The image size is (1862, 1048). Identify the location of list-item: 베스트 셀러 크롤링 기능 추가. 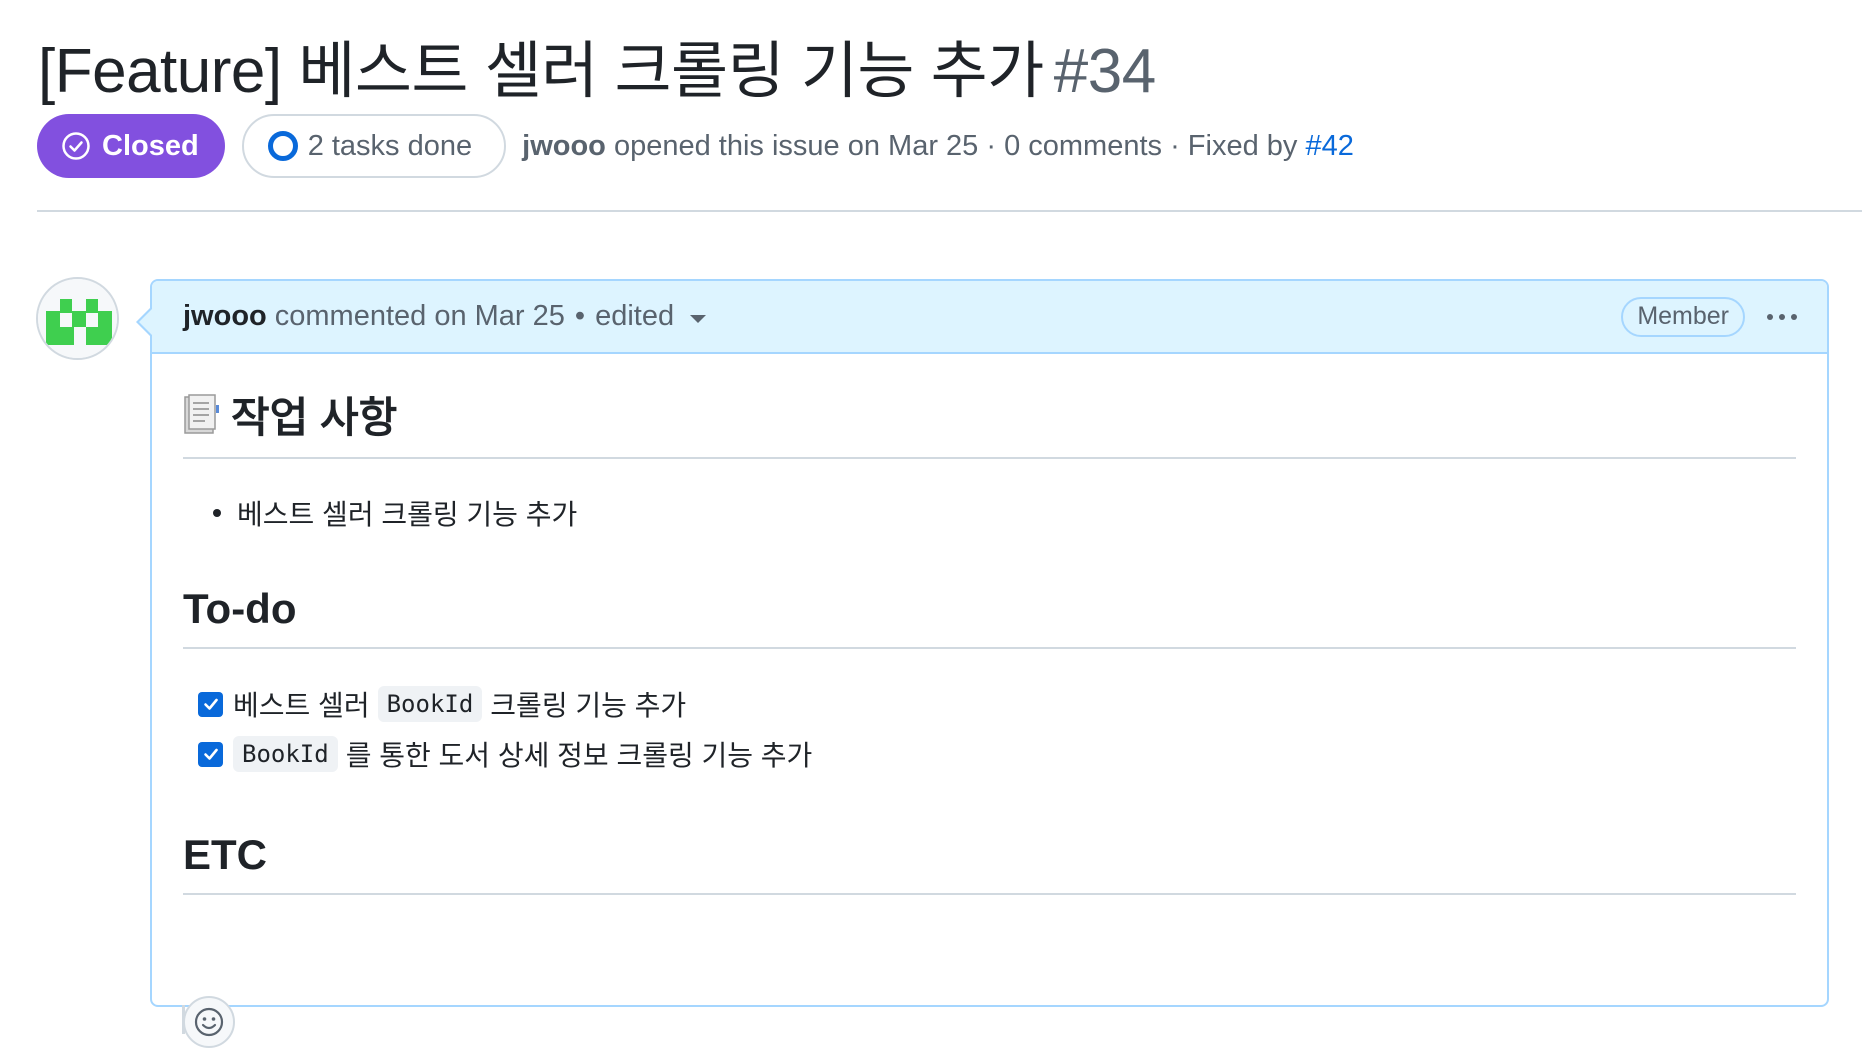
(989, 513).